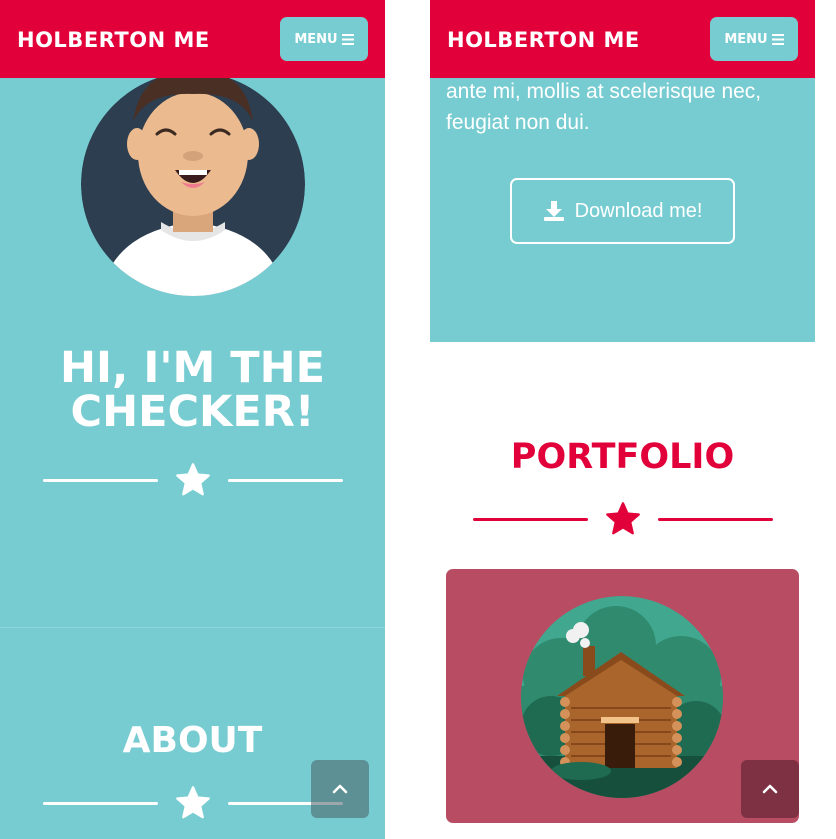 This screenshot has width=836, height=839. Describe the element at coordinates (604, 91) in the screenshot. I see `about-text-line1: ante mi, mollis at scelerisque nec,` at that location.